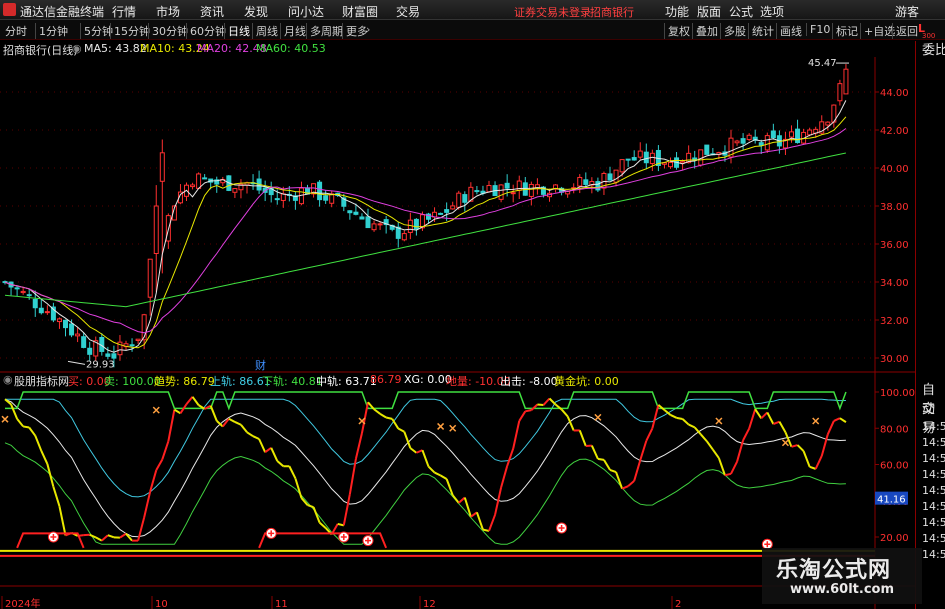  Describe the element at coordinates (761, 31) in the screenshot. I see `stats-button: 统计` at that location.